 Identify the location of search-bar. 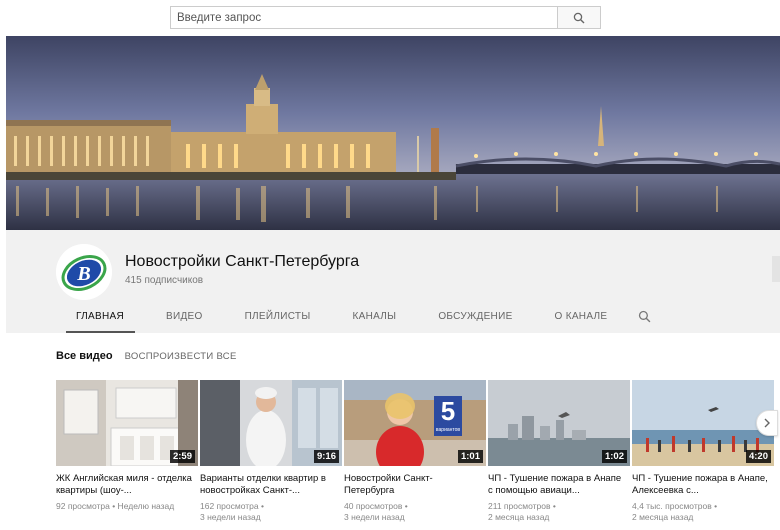
(385, 17).